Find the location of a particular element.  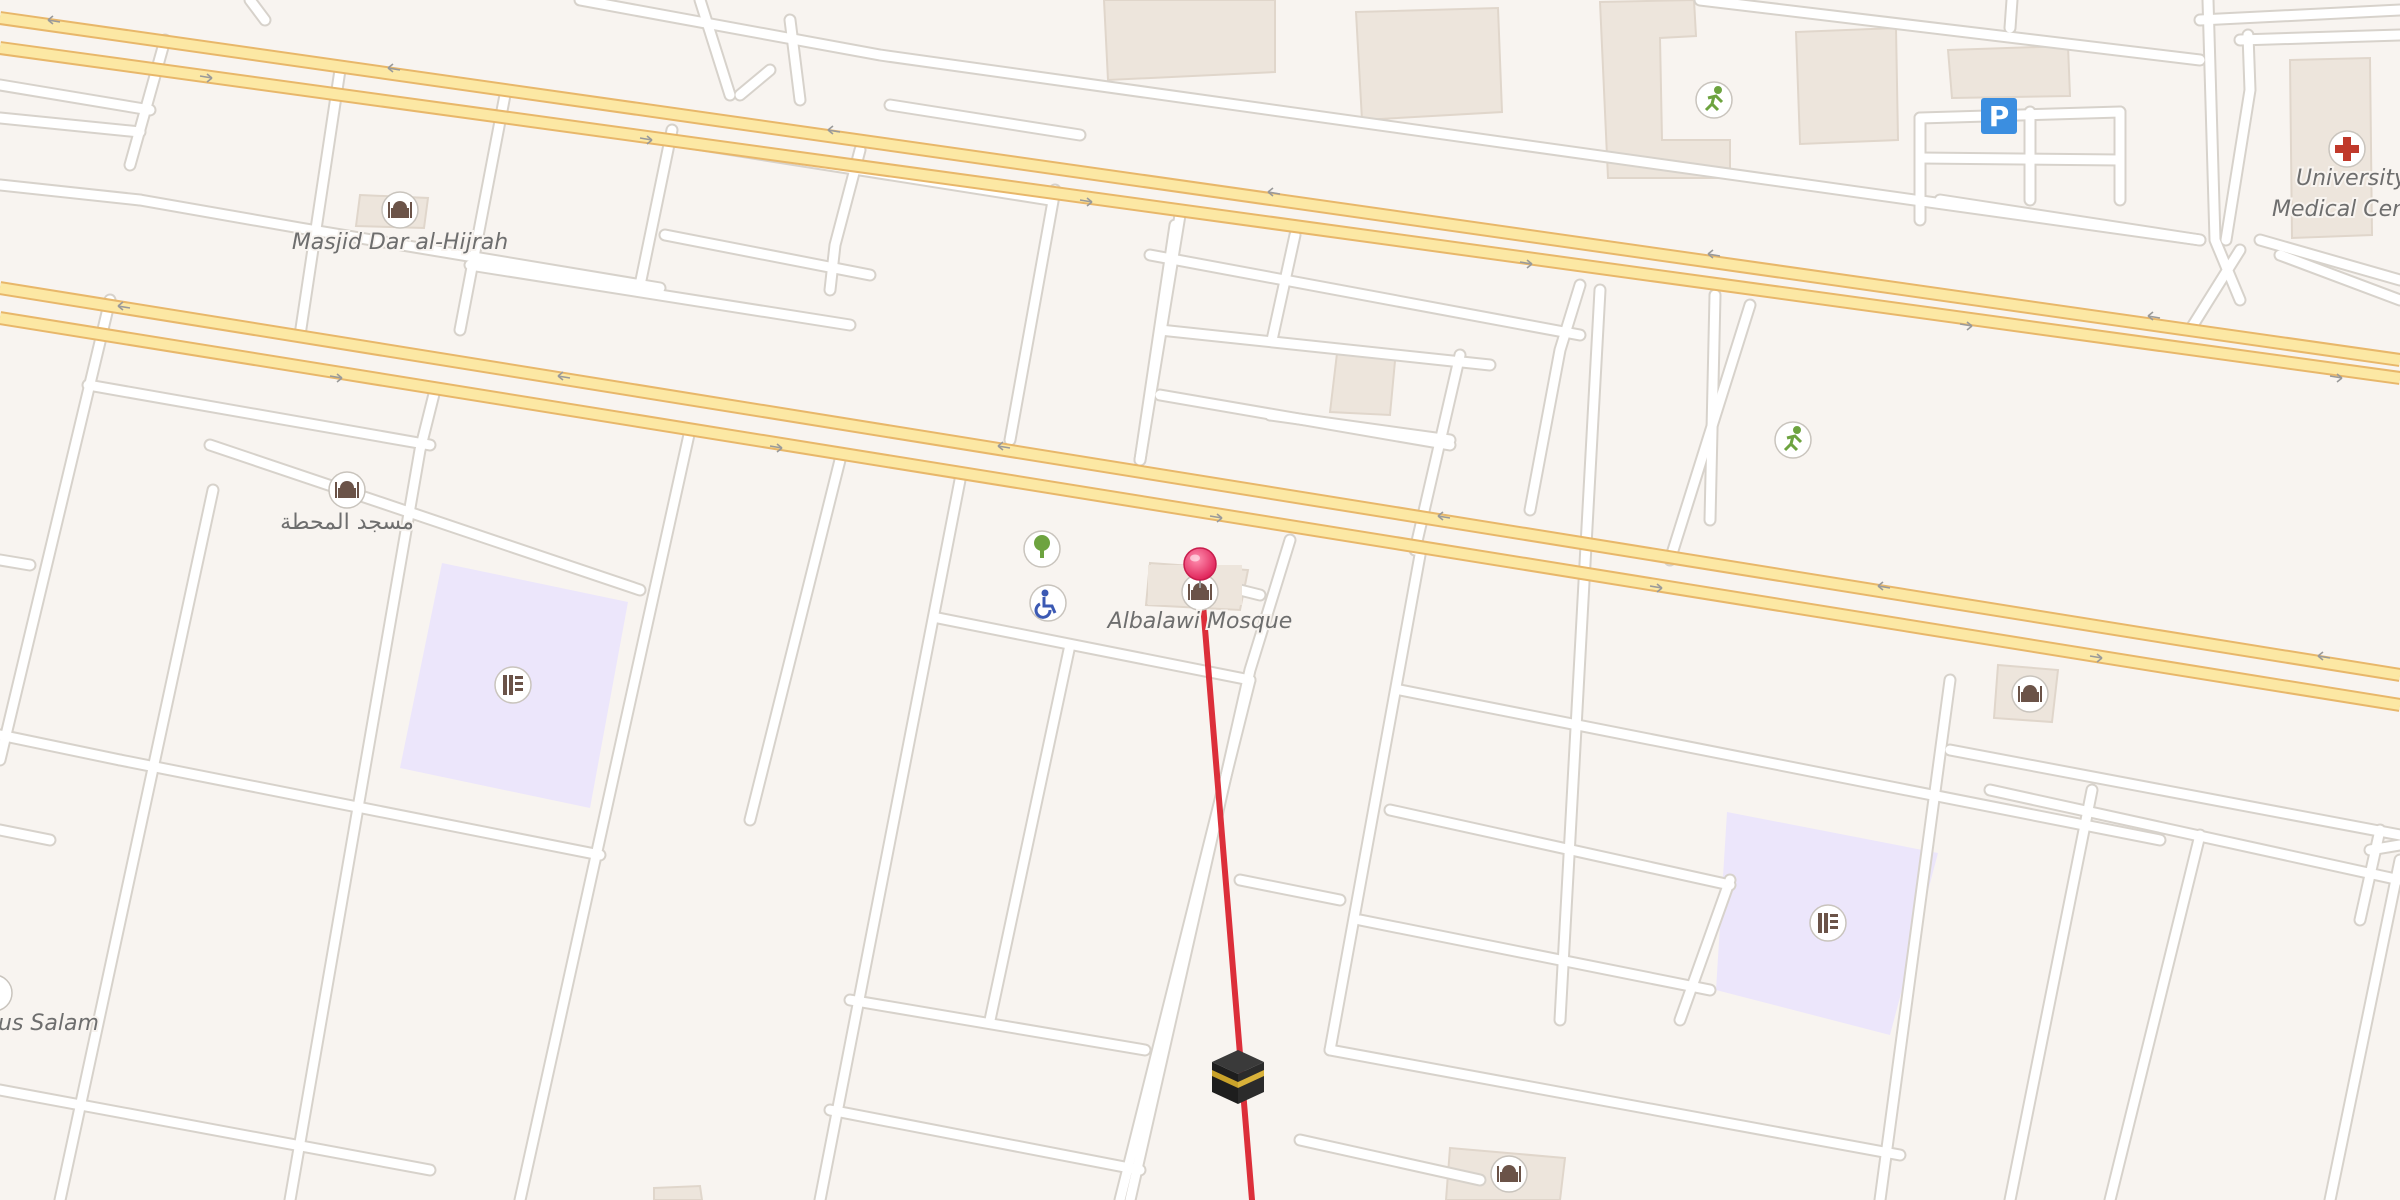

parking-symbol: P is located at coordinates (1999, 116).